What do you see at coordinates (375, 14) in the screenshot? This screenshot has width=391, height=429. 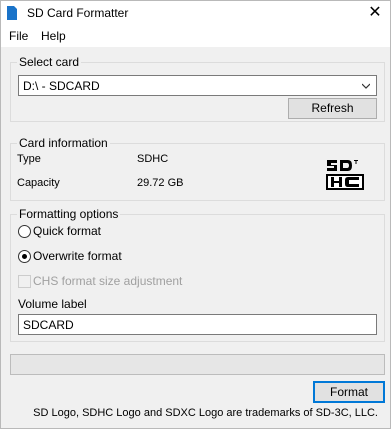 I see `close-button: ✕` at bounding box center [375, 14].